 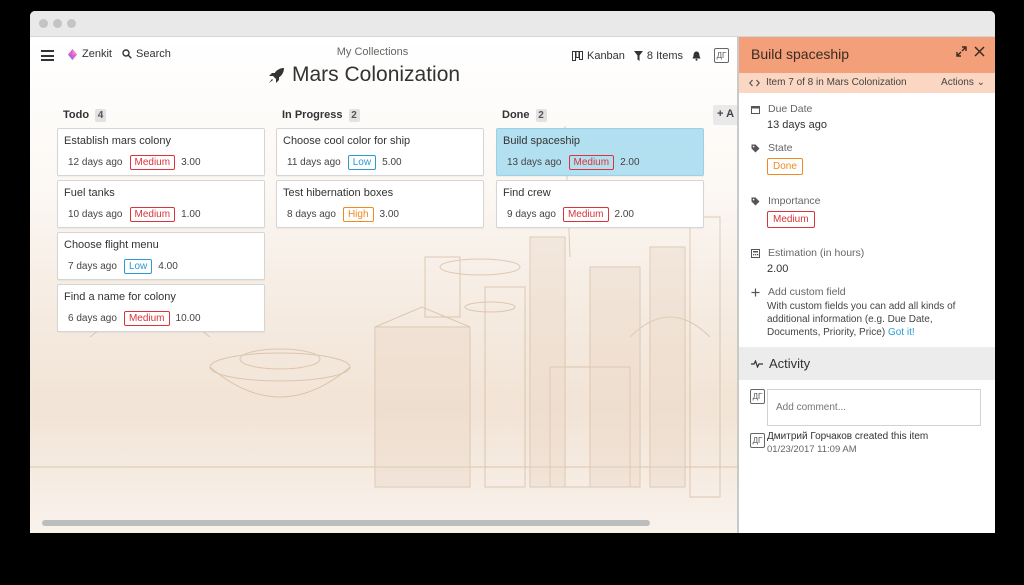 I want to click on user-avatar-initials: ДГ, so click(x=721, y=55).